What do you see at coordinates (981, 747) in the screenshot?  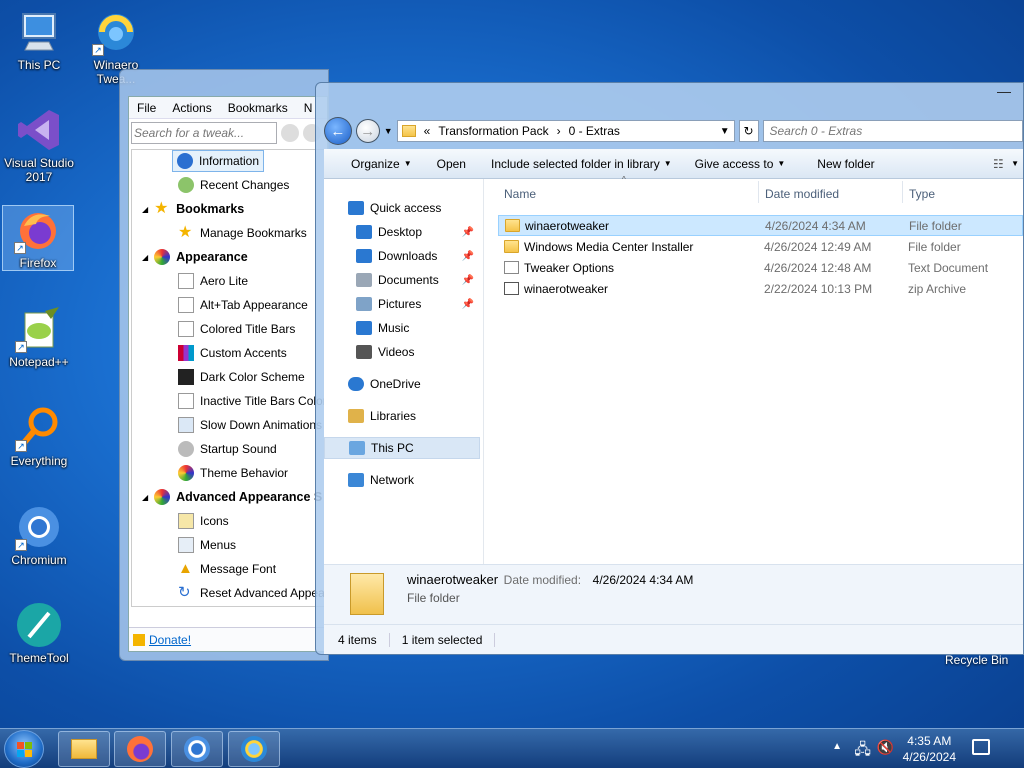 I see `notifications-icon` at bounding box center [981, 747].